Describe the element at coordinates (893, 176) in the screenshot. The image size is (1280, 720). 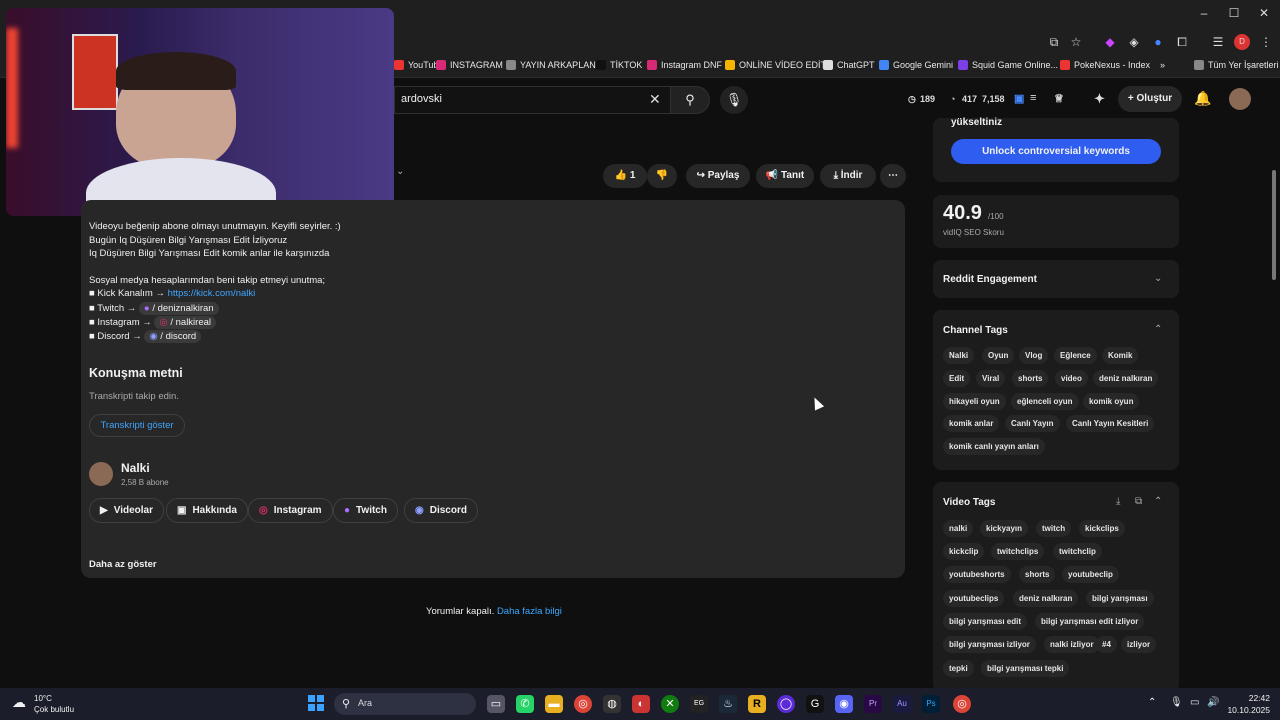
I see `more-actions-button: ⋯` at that location.